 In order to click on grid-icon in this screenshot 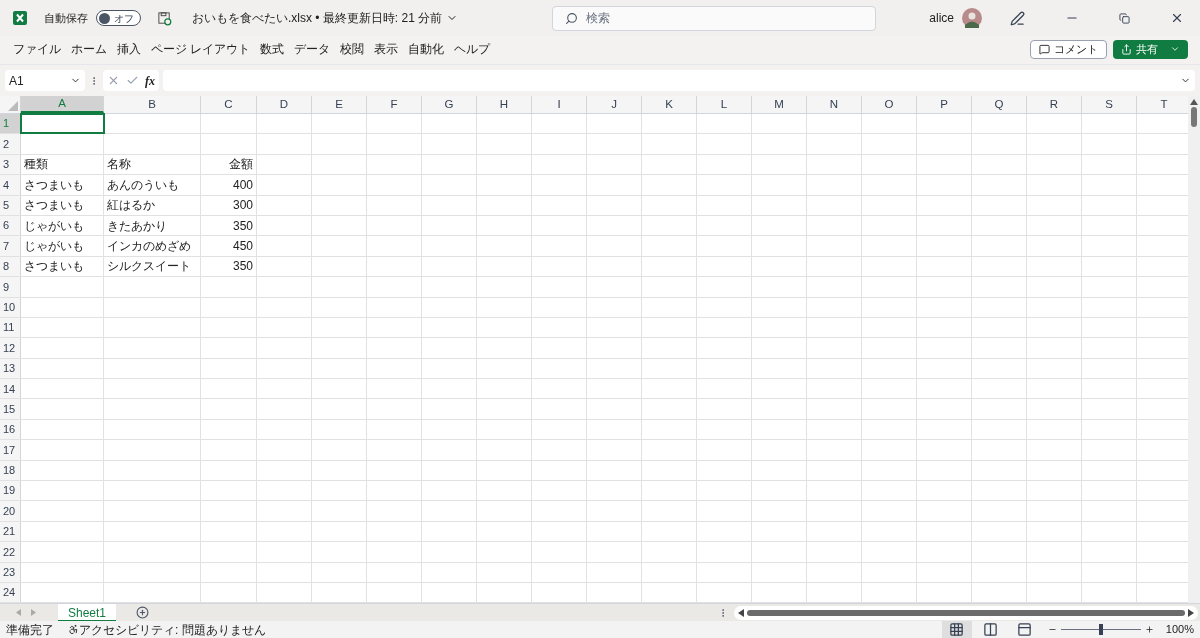, I will do `click(957, 629)`.